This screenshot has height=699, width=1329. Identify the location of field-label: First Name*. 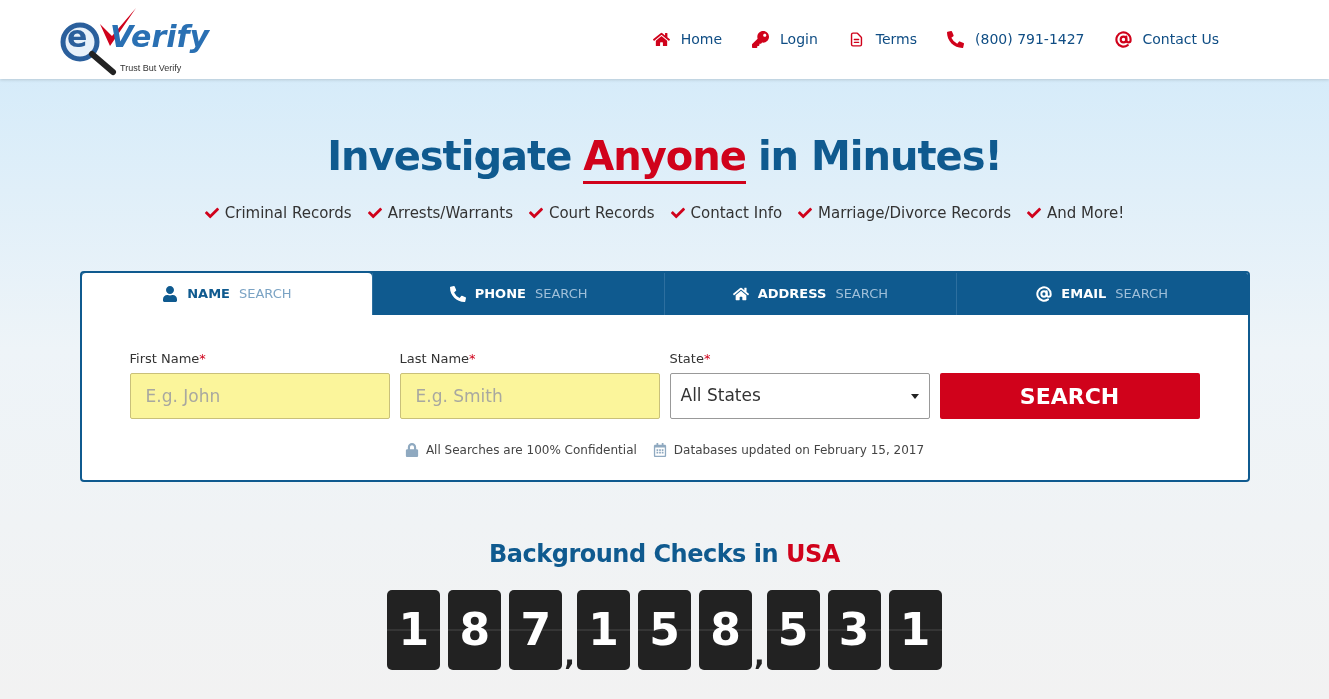
(168, 358).